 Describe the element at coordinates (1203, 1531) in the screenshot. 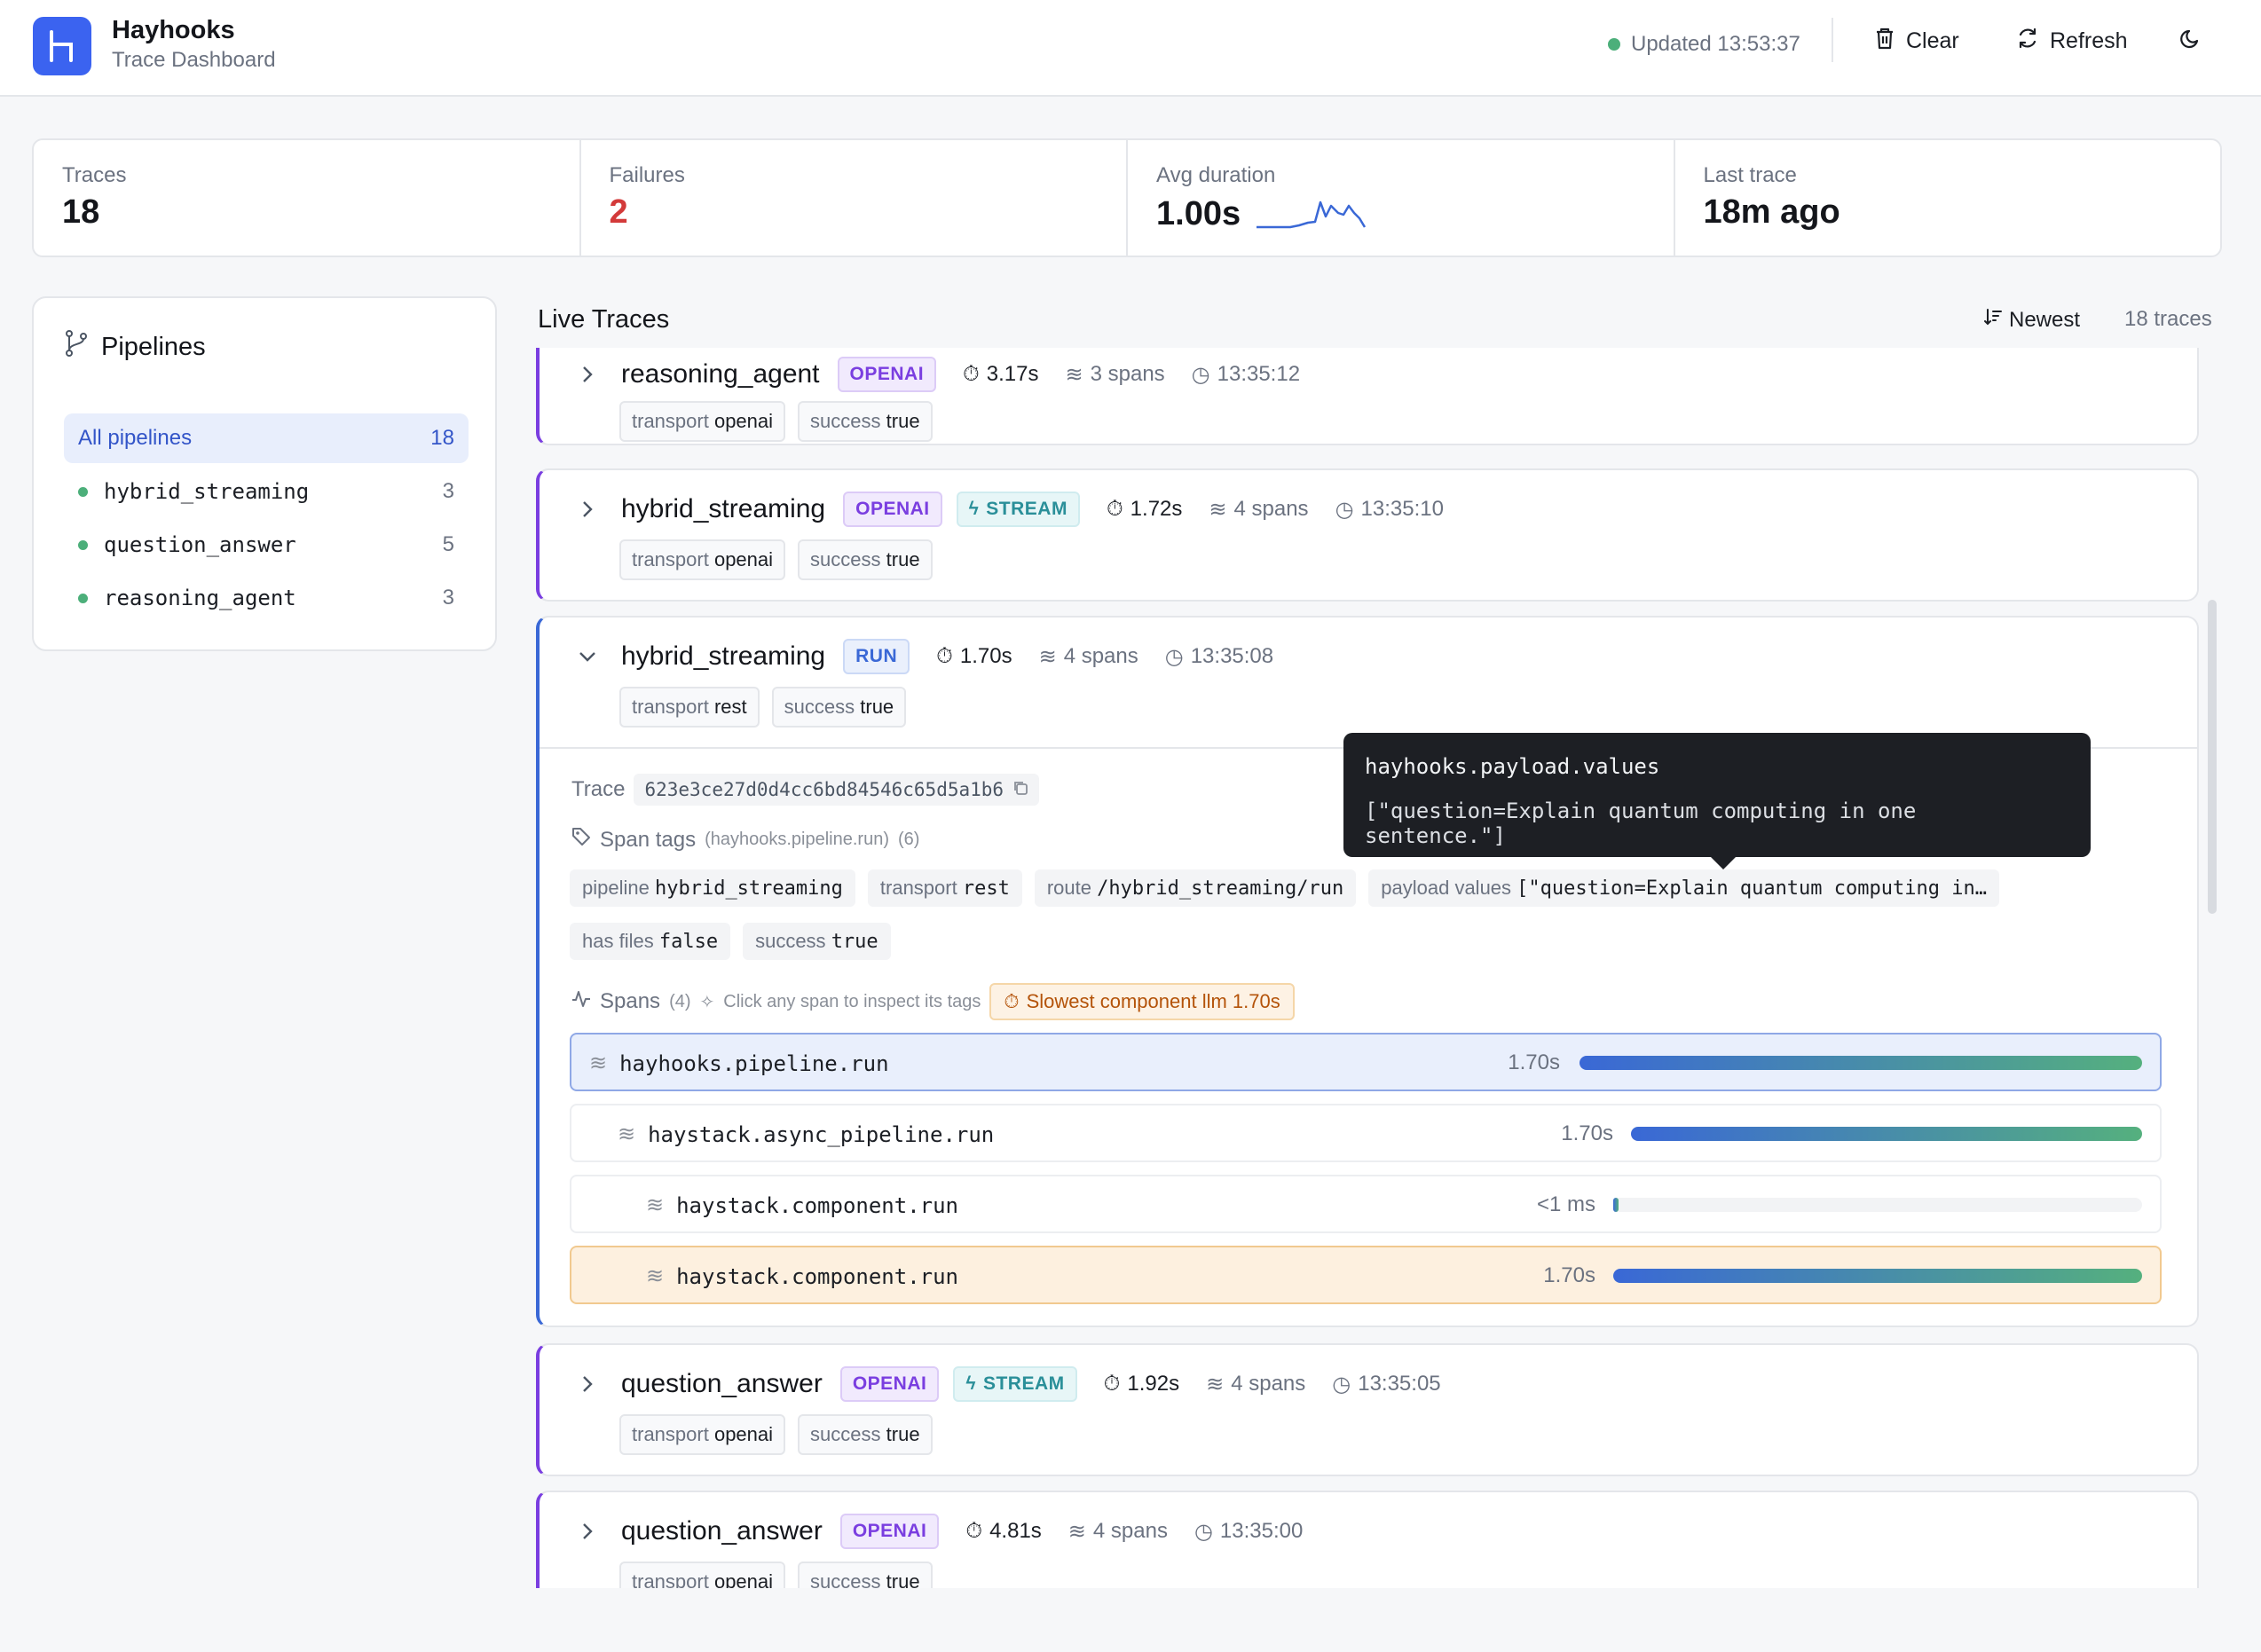

I see `clock-icon: ◷` at that location.